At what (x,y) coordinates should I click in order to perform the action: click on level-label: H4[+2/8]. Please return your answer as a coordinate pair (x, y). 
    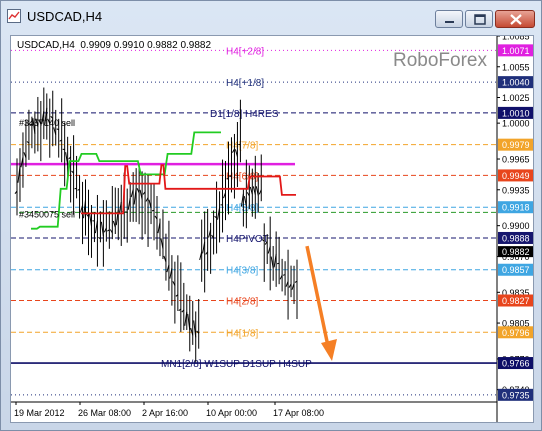
    Looking at the image, I should click on (245, 51).